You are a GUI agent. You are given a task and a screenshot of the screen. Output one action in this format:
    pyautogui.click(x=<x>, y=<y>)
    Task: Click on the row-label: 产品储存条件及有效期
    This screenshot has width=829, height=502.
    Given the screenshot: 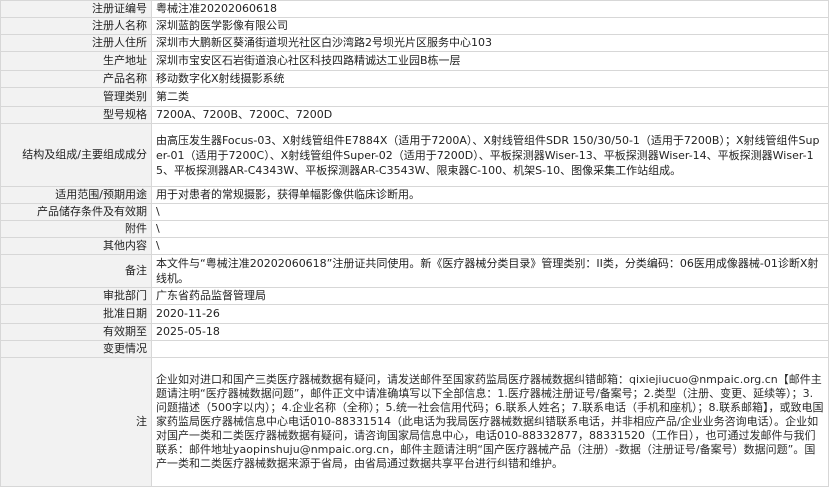 What is the action you would take?
    pyautogui.click(x=76, y=212)
    